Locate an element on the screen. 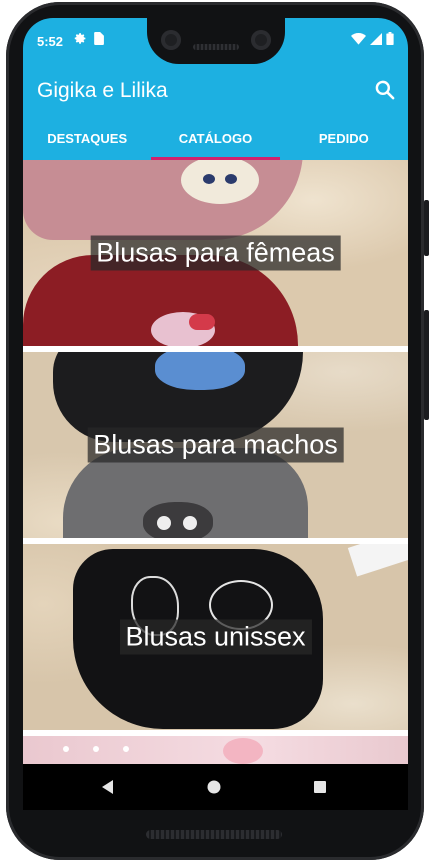  app-title: Gigika e Lilika is located at coordinates (102, 90).